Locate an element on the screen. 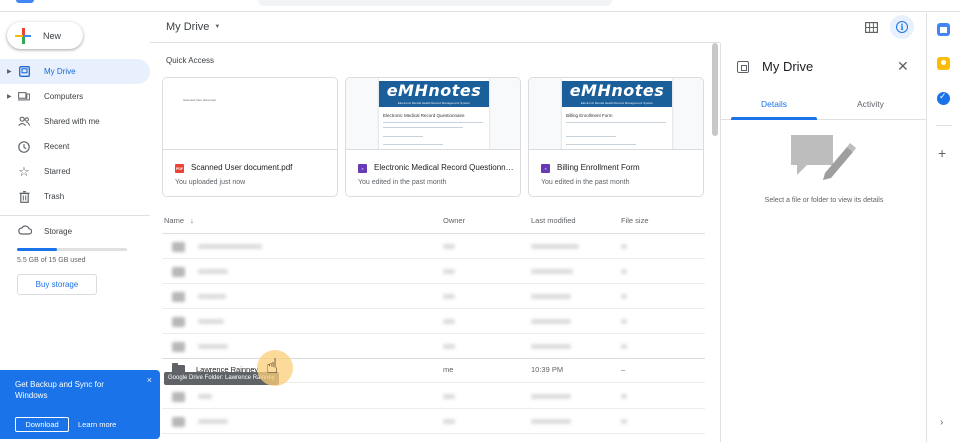 The image size is (960, 442). column-owner: Owner is located at coordinates (454, 220).